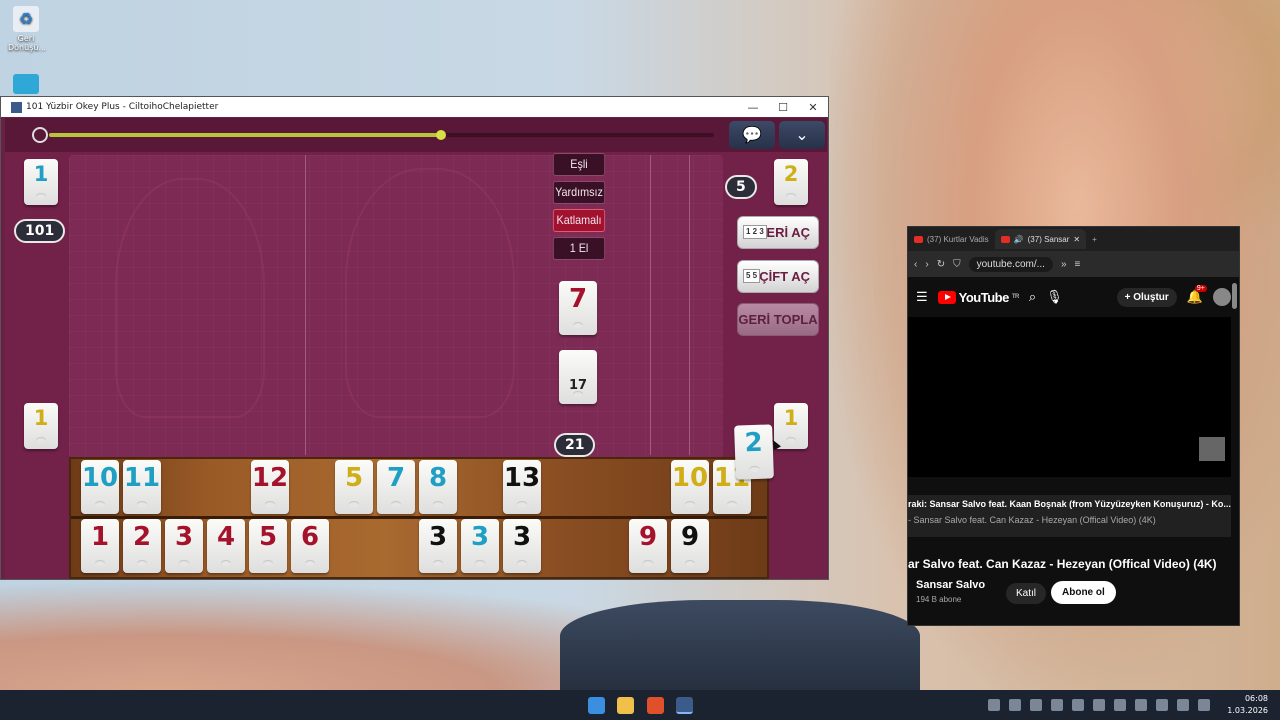 The image size is (1280, 720). What do you see at coordinates (950, 585) in the screenshot?
I see `channel-name: Sansar Salvo` at bounding box center [950, 585].